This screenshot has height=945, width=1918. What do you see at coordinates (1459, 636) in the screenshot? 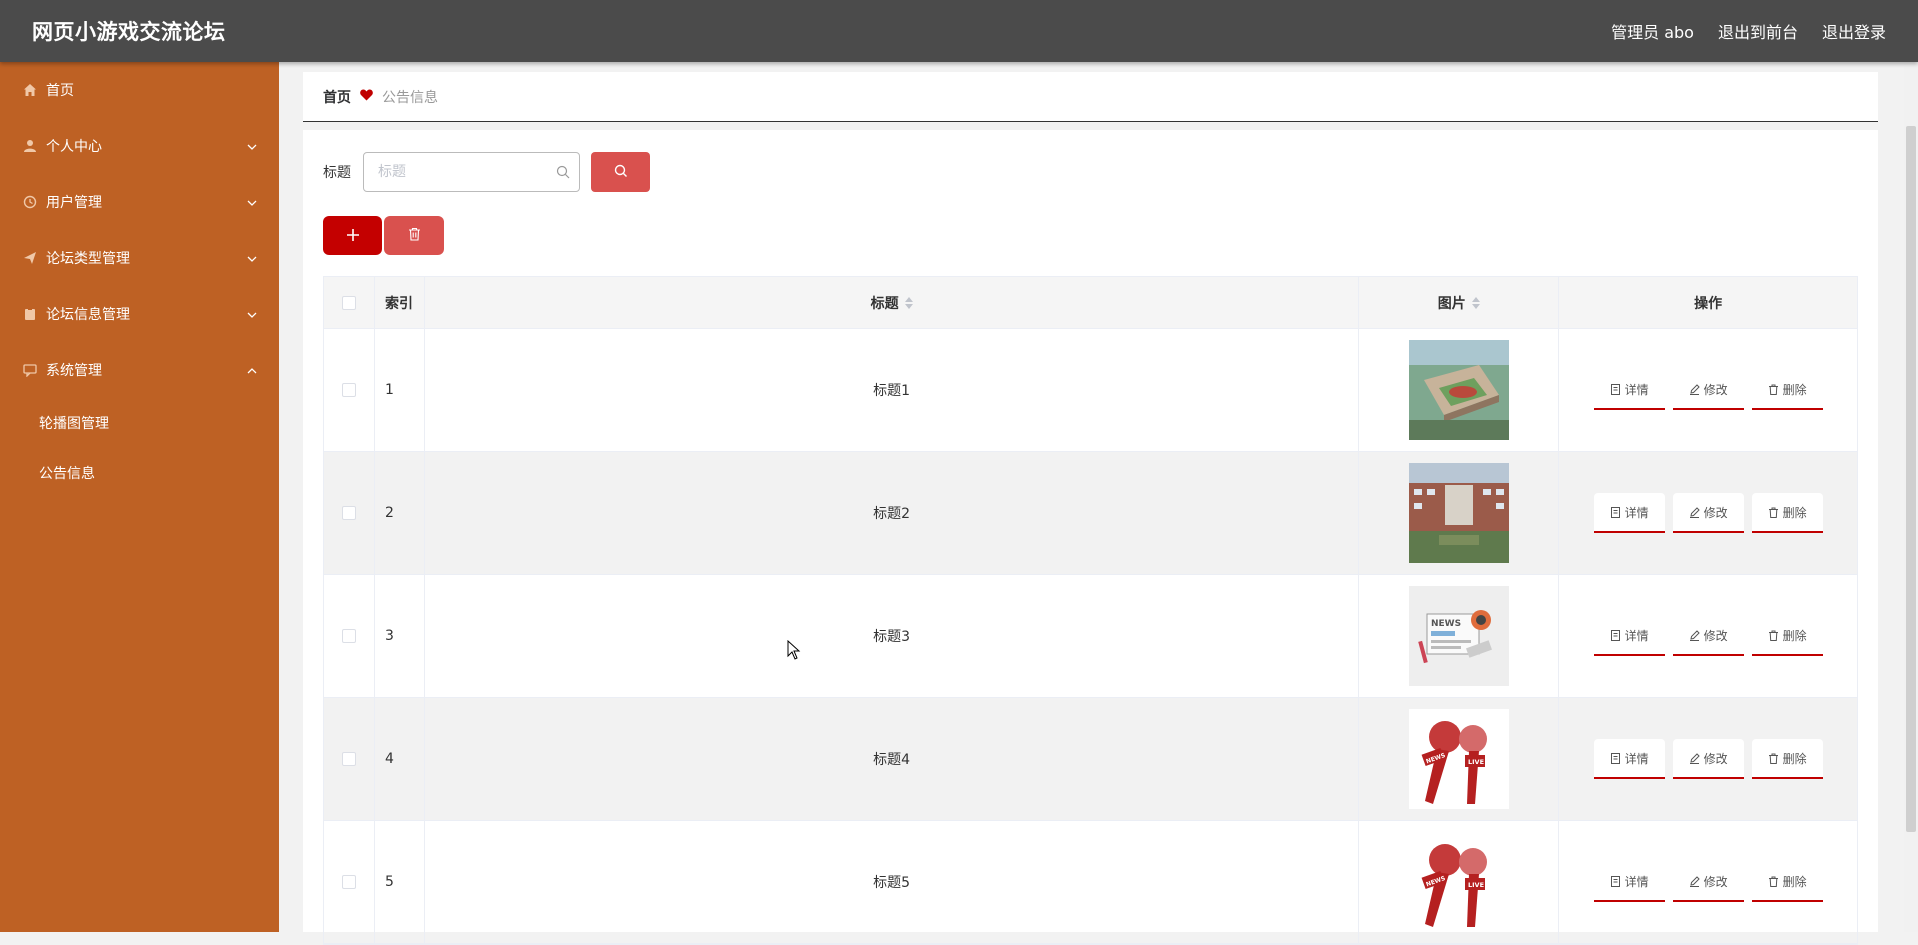
I see `row-image-cell: NEWS` at bounding box center [1459, 636].